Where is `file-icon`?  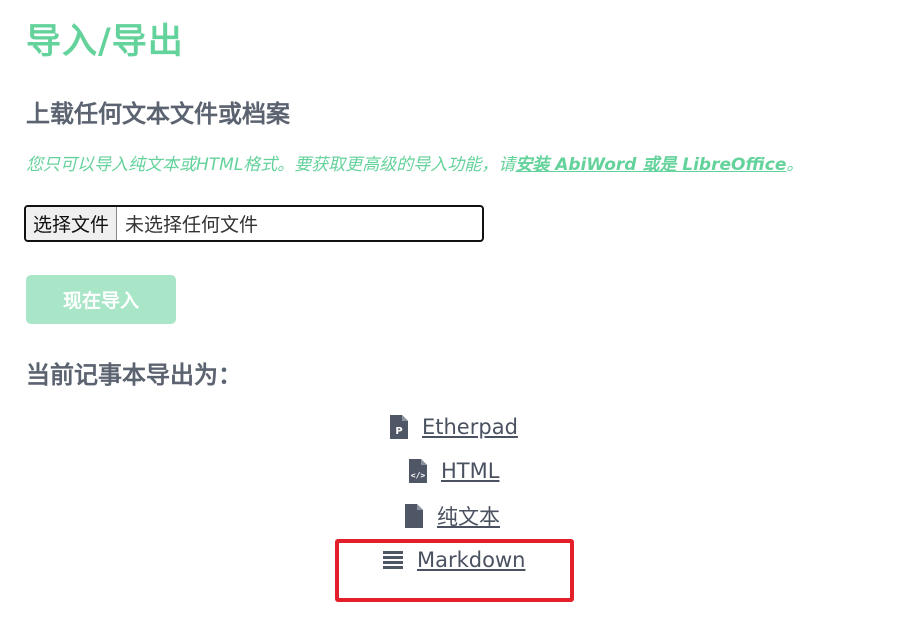 file-icon is located at coordinates (414, 516).